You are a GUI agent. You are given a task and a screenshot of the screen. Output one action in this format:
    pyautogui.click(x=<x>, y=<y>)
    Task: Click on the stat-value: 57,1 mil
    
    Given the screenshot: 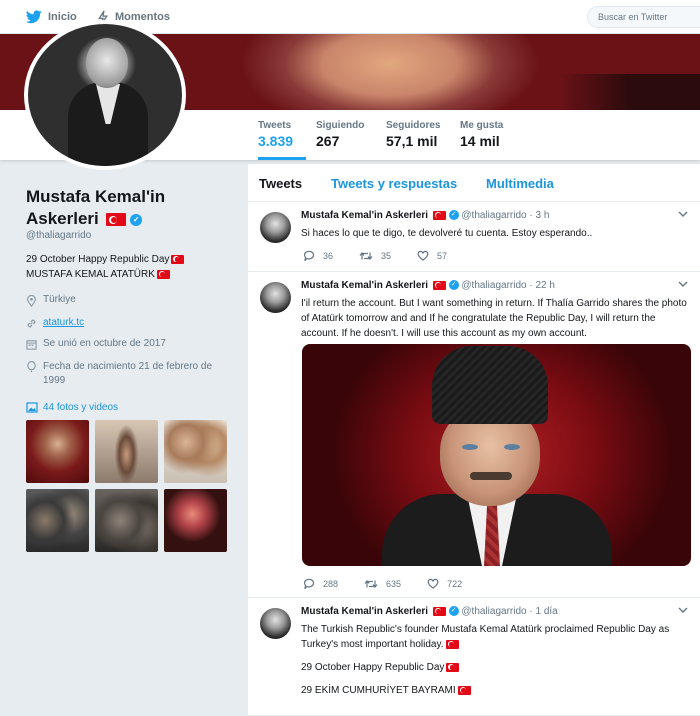 What is the action you would take?
    pyautogui.click(x=412, y=141)
    